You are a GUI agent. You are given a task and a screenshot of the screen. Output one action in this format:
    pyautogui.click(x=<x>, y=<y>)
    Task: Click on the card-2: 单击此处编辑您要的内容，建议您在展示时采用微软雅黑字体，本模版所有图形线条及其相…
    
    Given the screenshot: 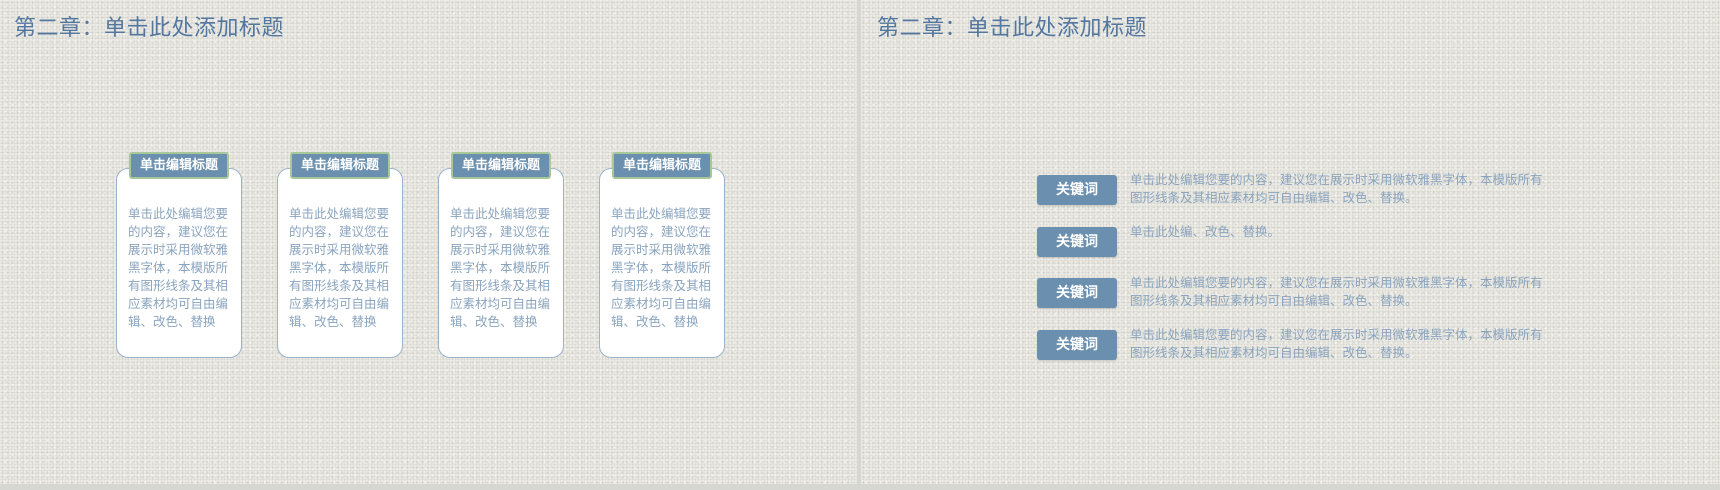 What is the action you would take?
    pyautogui.click(x=340, y=263)
    